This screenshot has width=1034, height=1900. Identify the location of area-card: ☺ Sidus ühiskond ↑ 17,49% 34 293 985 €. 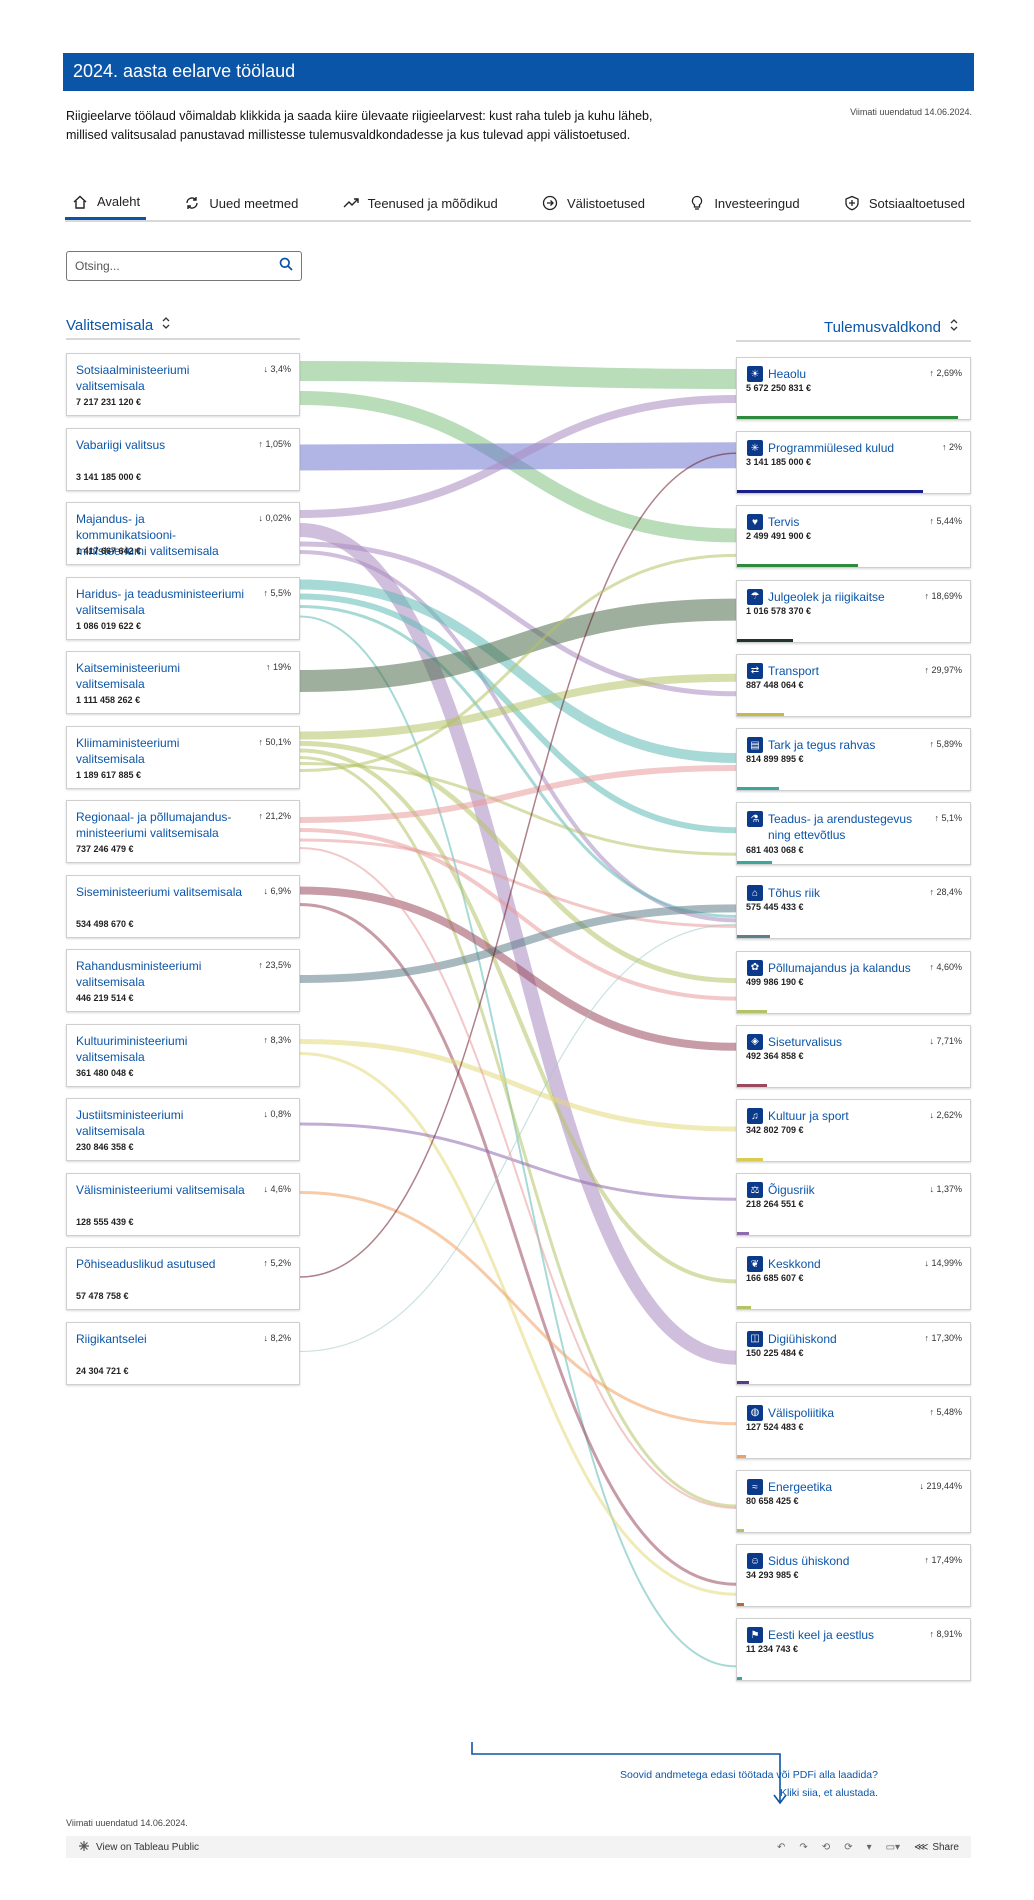
(853, 1576).